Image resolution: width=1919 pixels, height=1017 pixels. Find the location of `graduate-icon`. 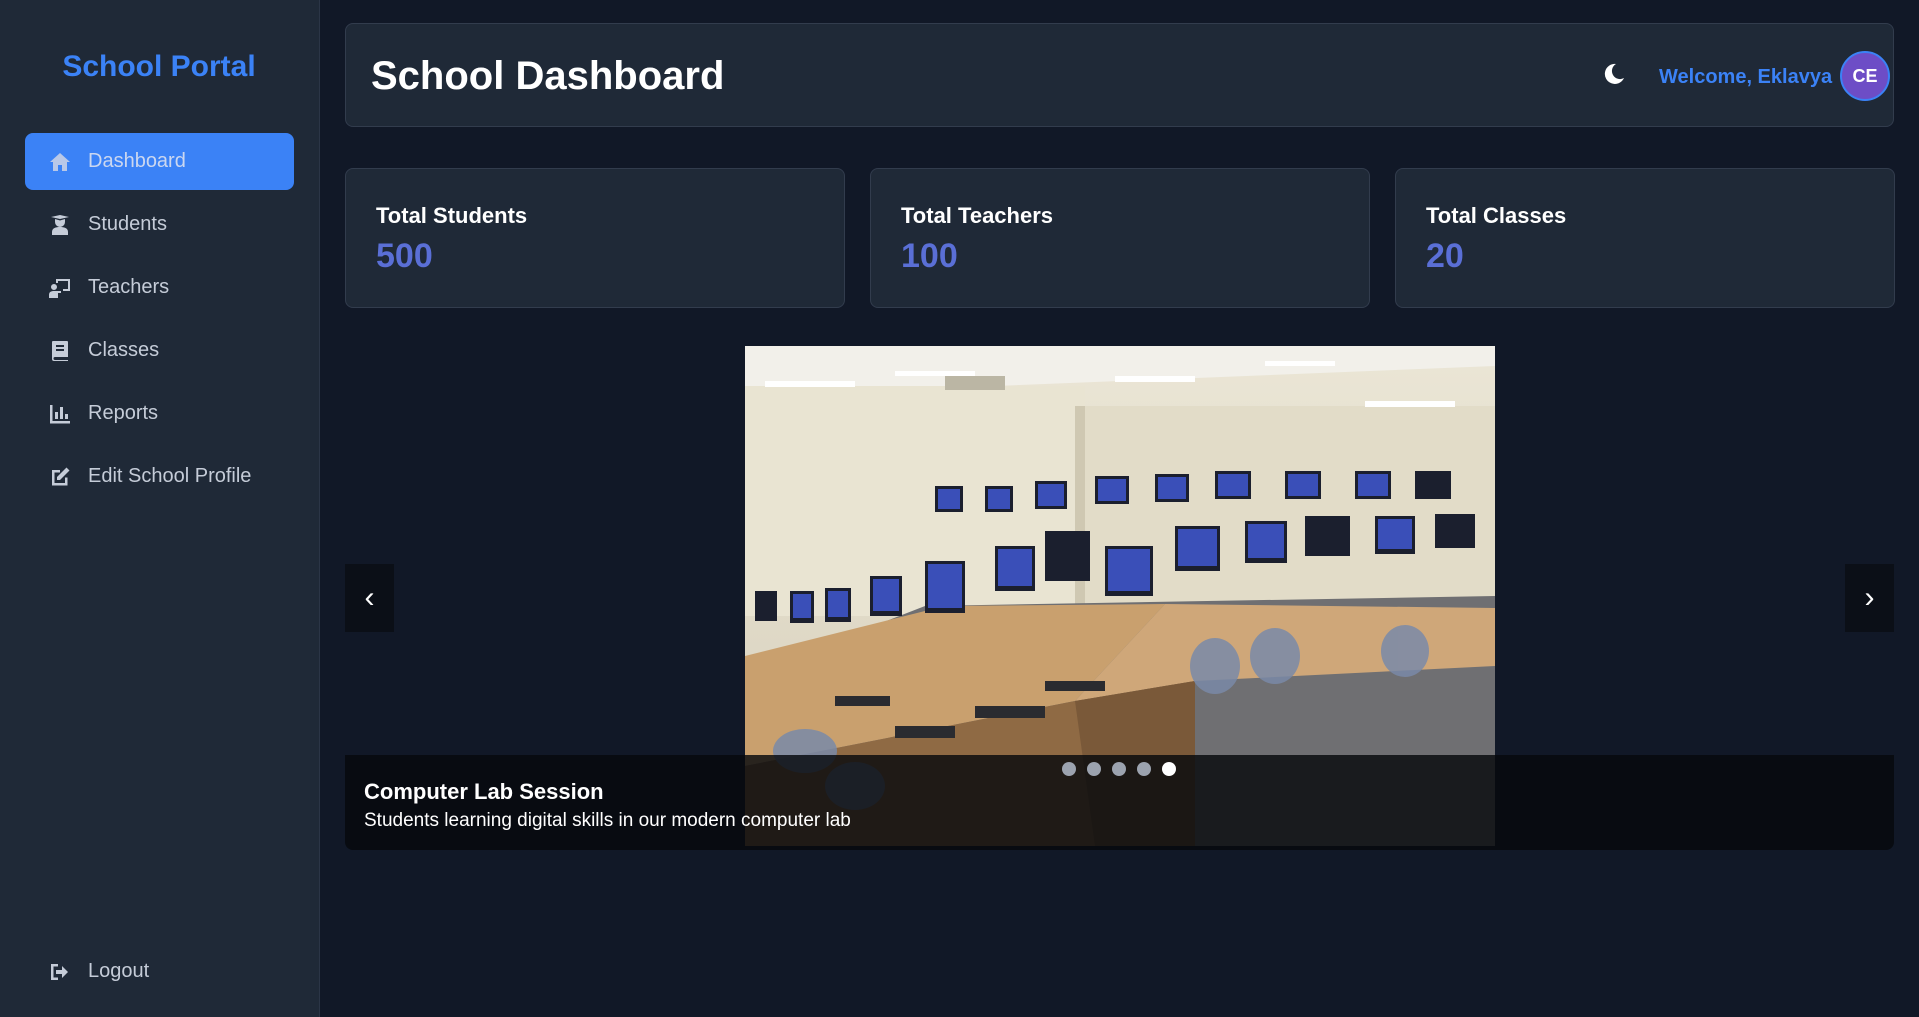

graduate-icon is located at coordinates (60, 225).